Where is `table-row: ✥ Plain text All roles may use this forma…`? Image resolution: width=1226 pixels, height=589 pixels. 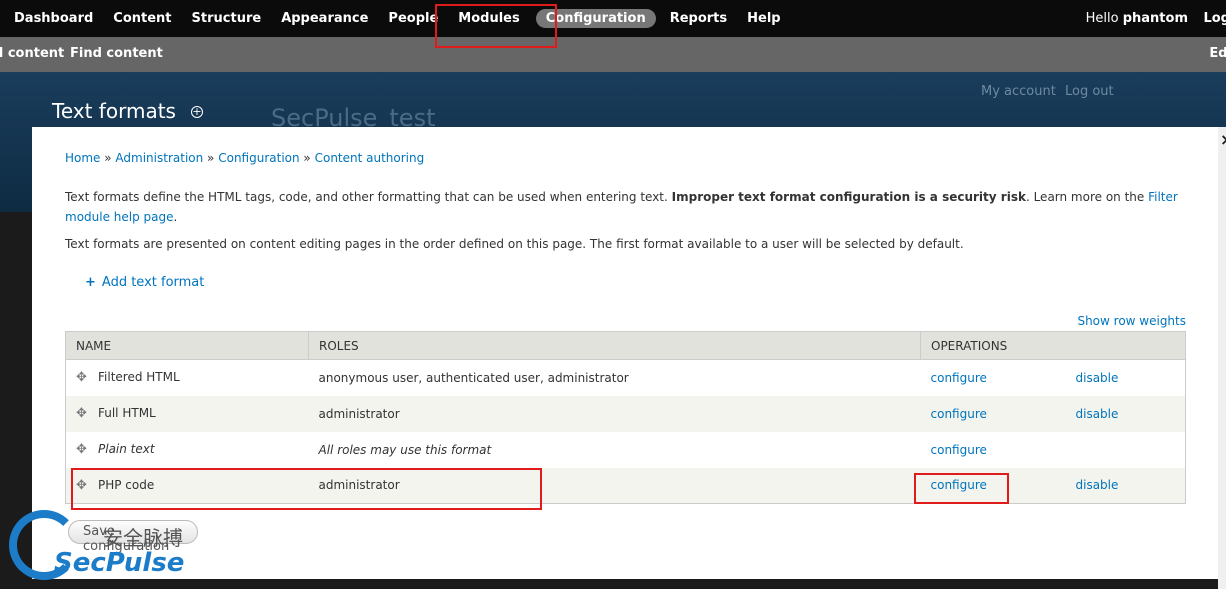 table-row: ✥ Plain text All roles may use this forma… is located at coordinates (625, 449).